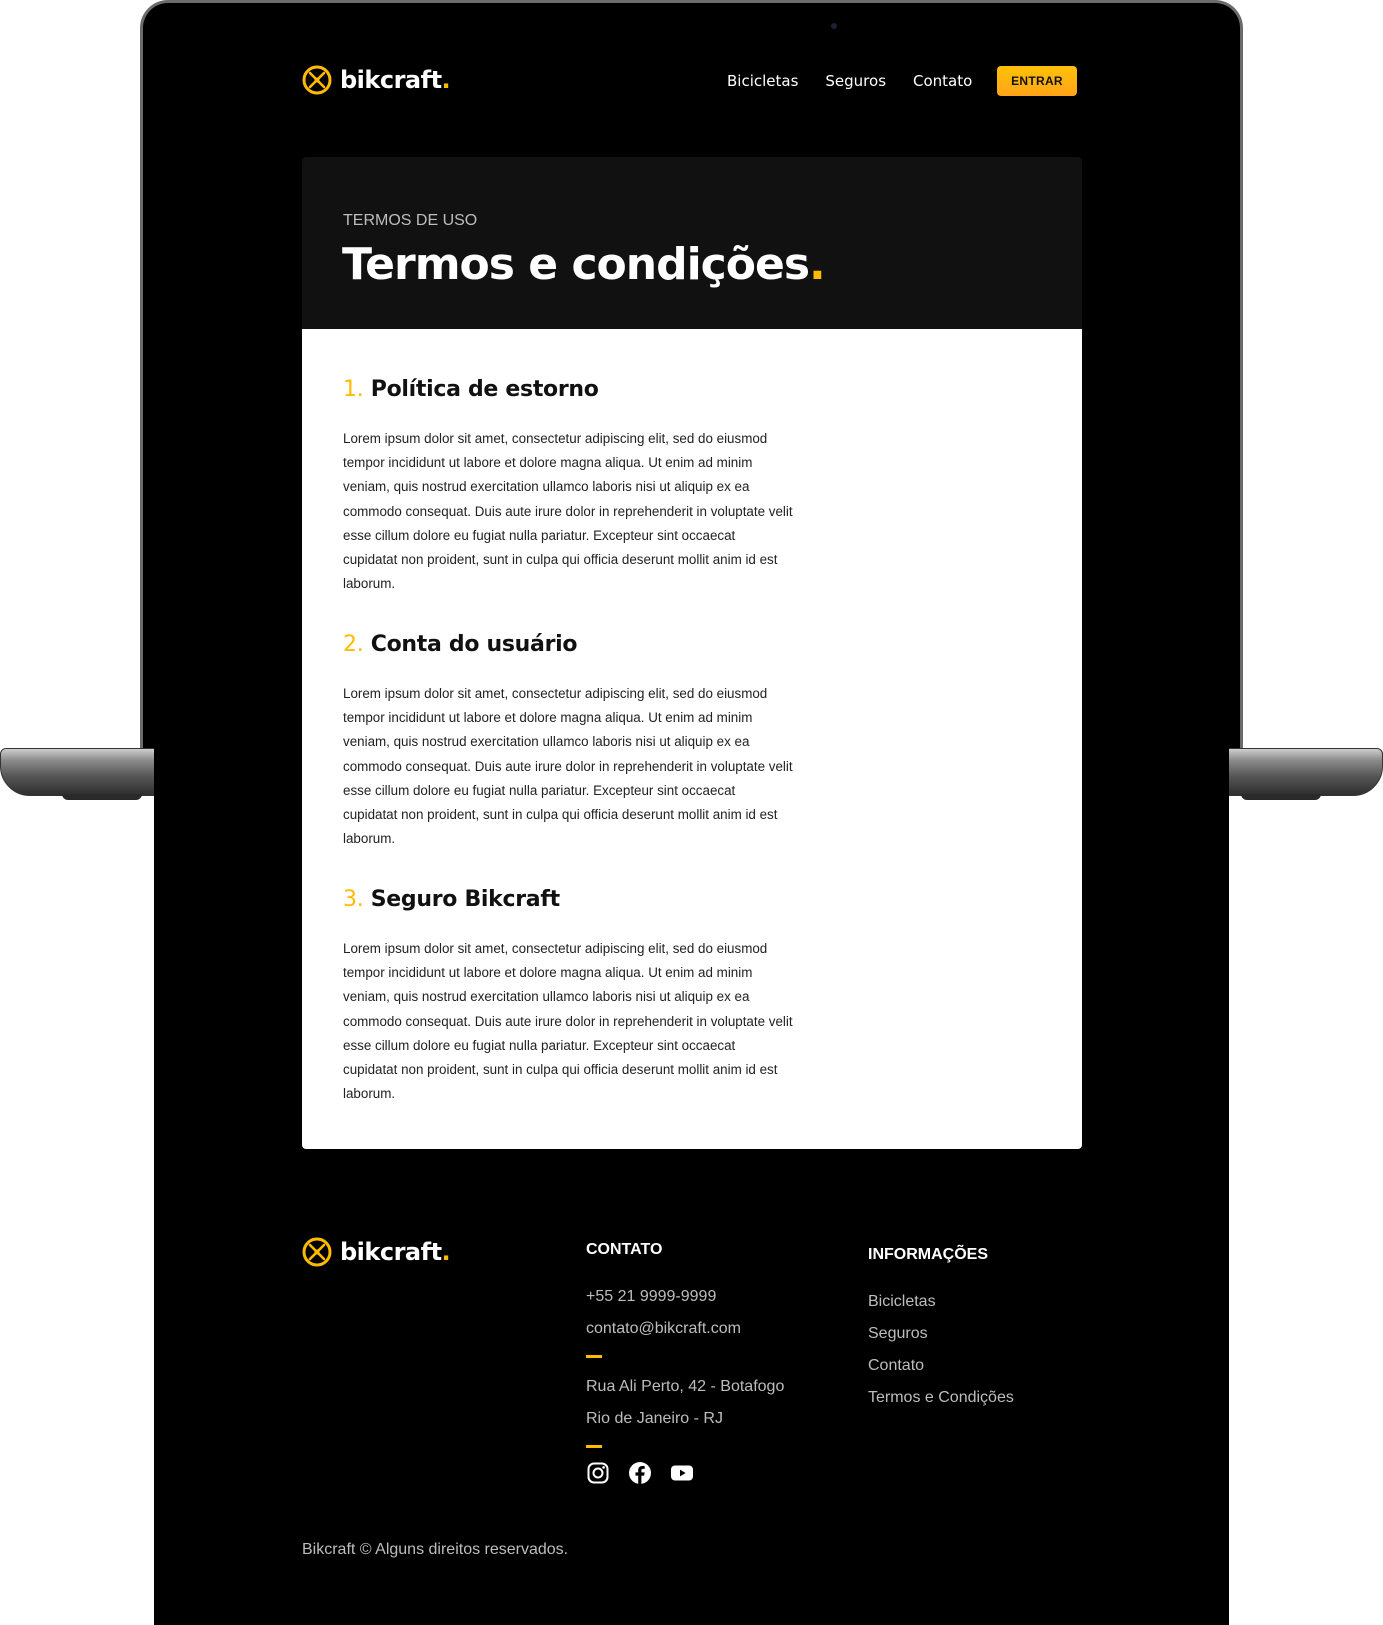 The width and height of the screenshot is (1383, 1625). I want to click on facebook-icon, so click(640, 1473).